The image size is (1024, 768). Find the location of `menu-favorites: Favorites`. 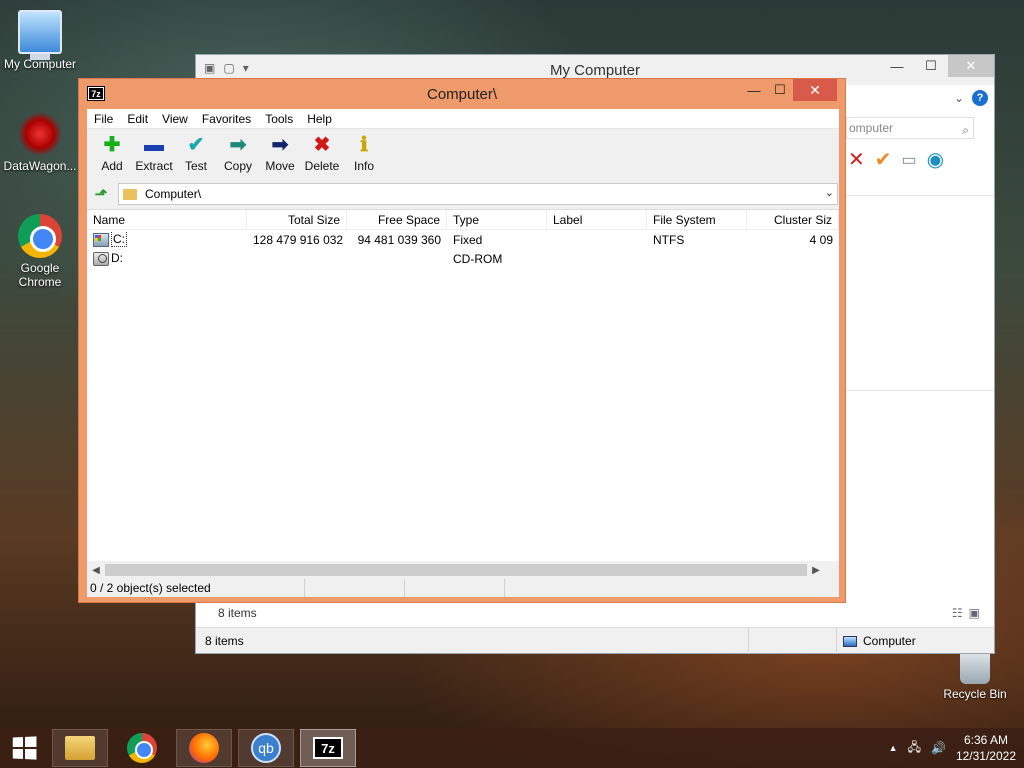

menu-favorites: Favorites is located at coordinates (226, 118).